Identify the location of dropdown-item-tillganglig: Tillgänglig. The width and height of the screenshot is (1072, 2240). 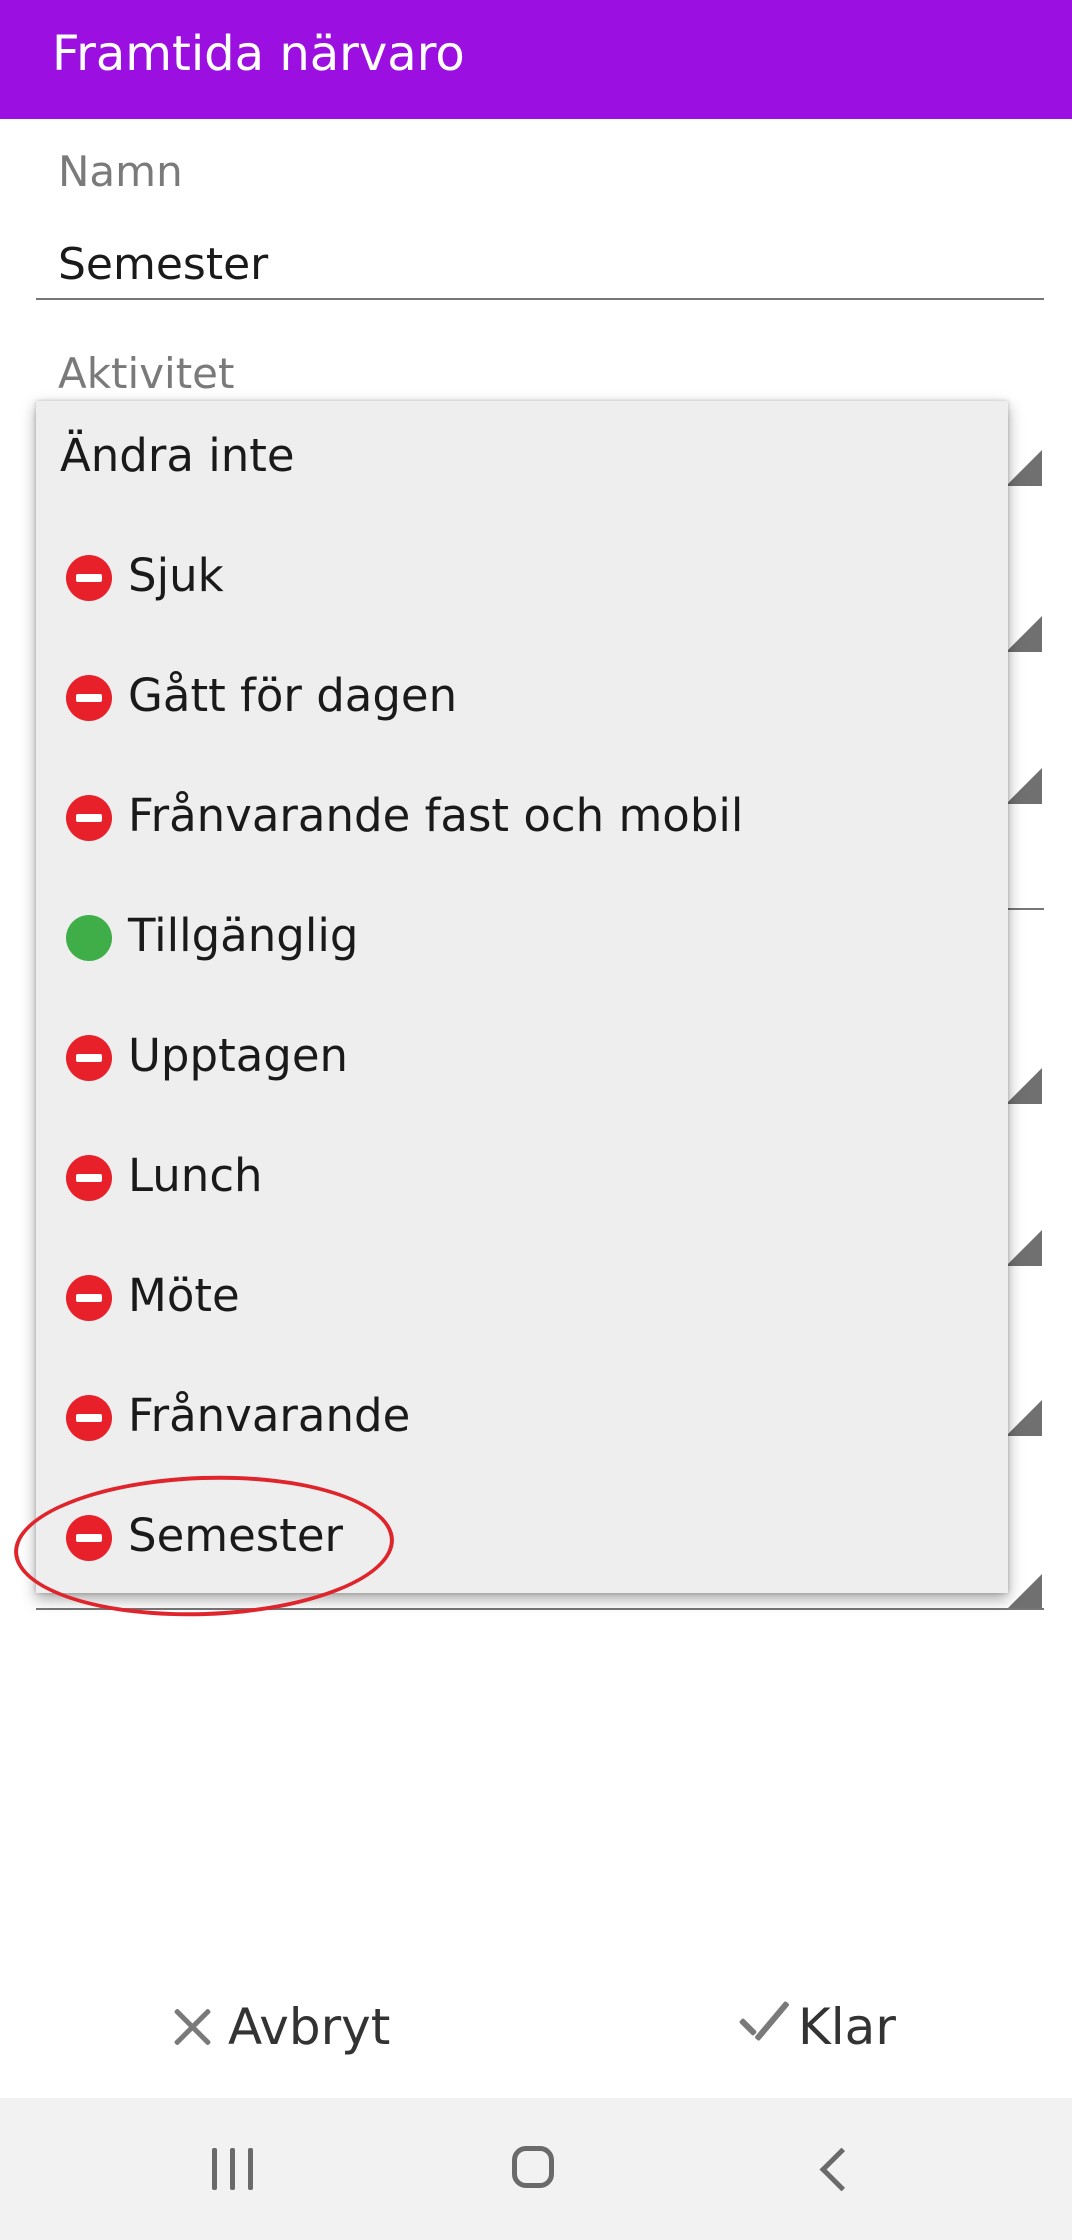
(522, 935).